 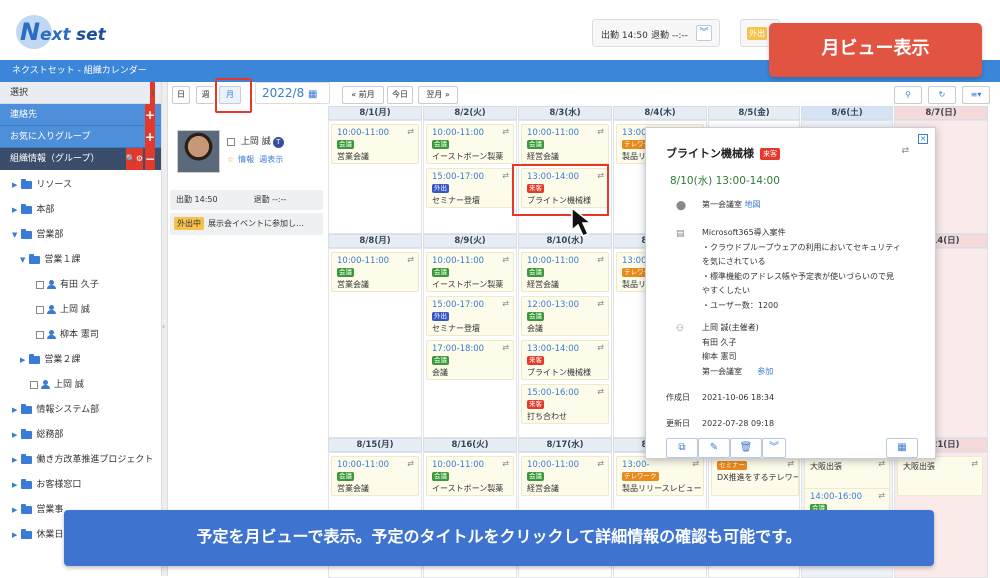 What do you see at coordinates (80, 159) in the screenshot?
I see `sidebar-org-info: 組織情報（グループ） 🔍⚙ −` at bounding box center [80, 159].